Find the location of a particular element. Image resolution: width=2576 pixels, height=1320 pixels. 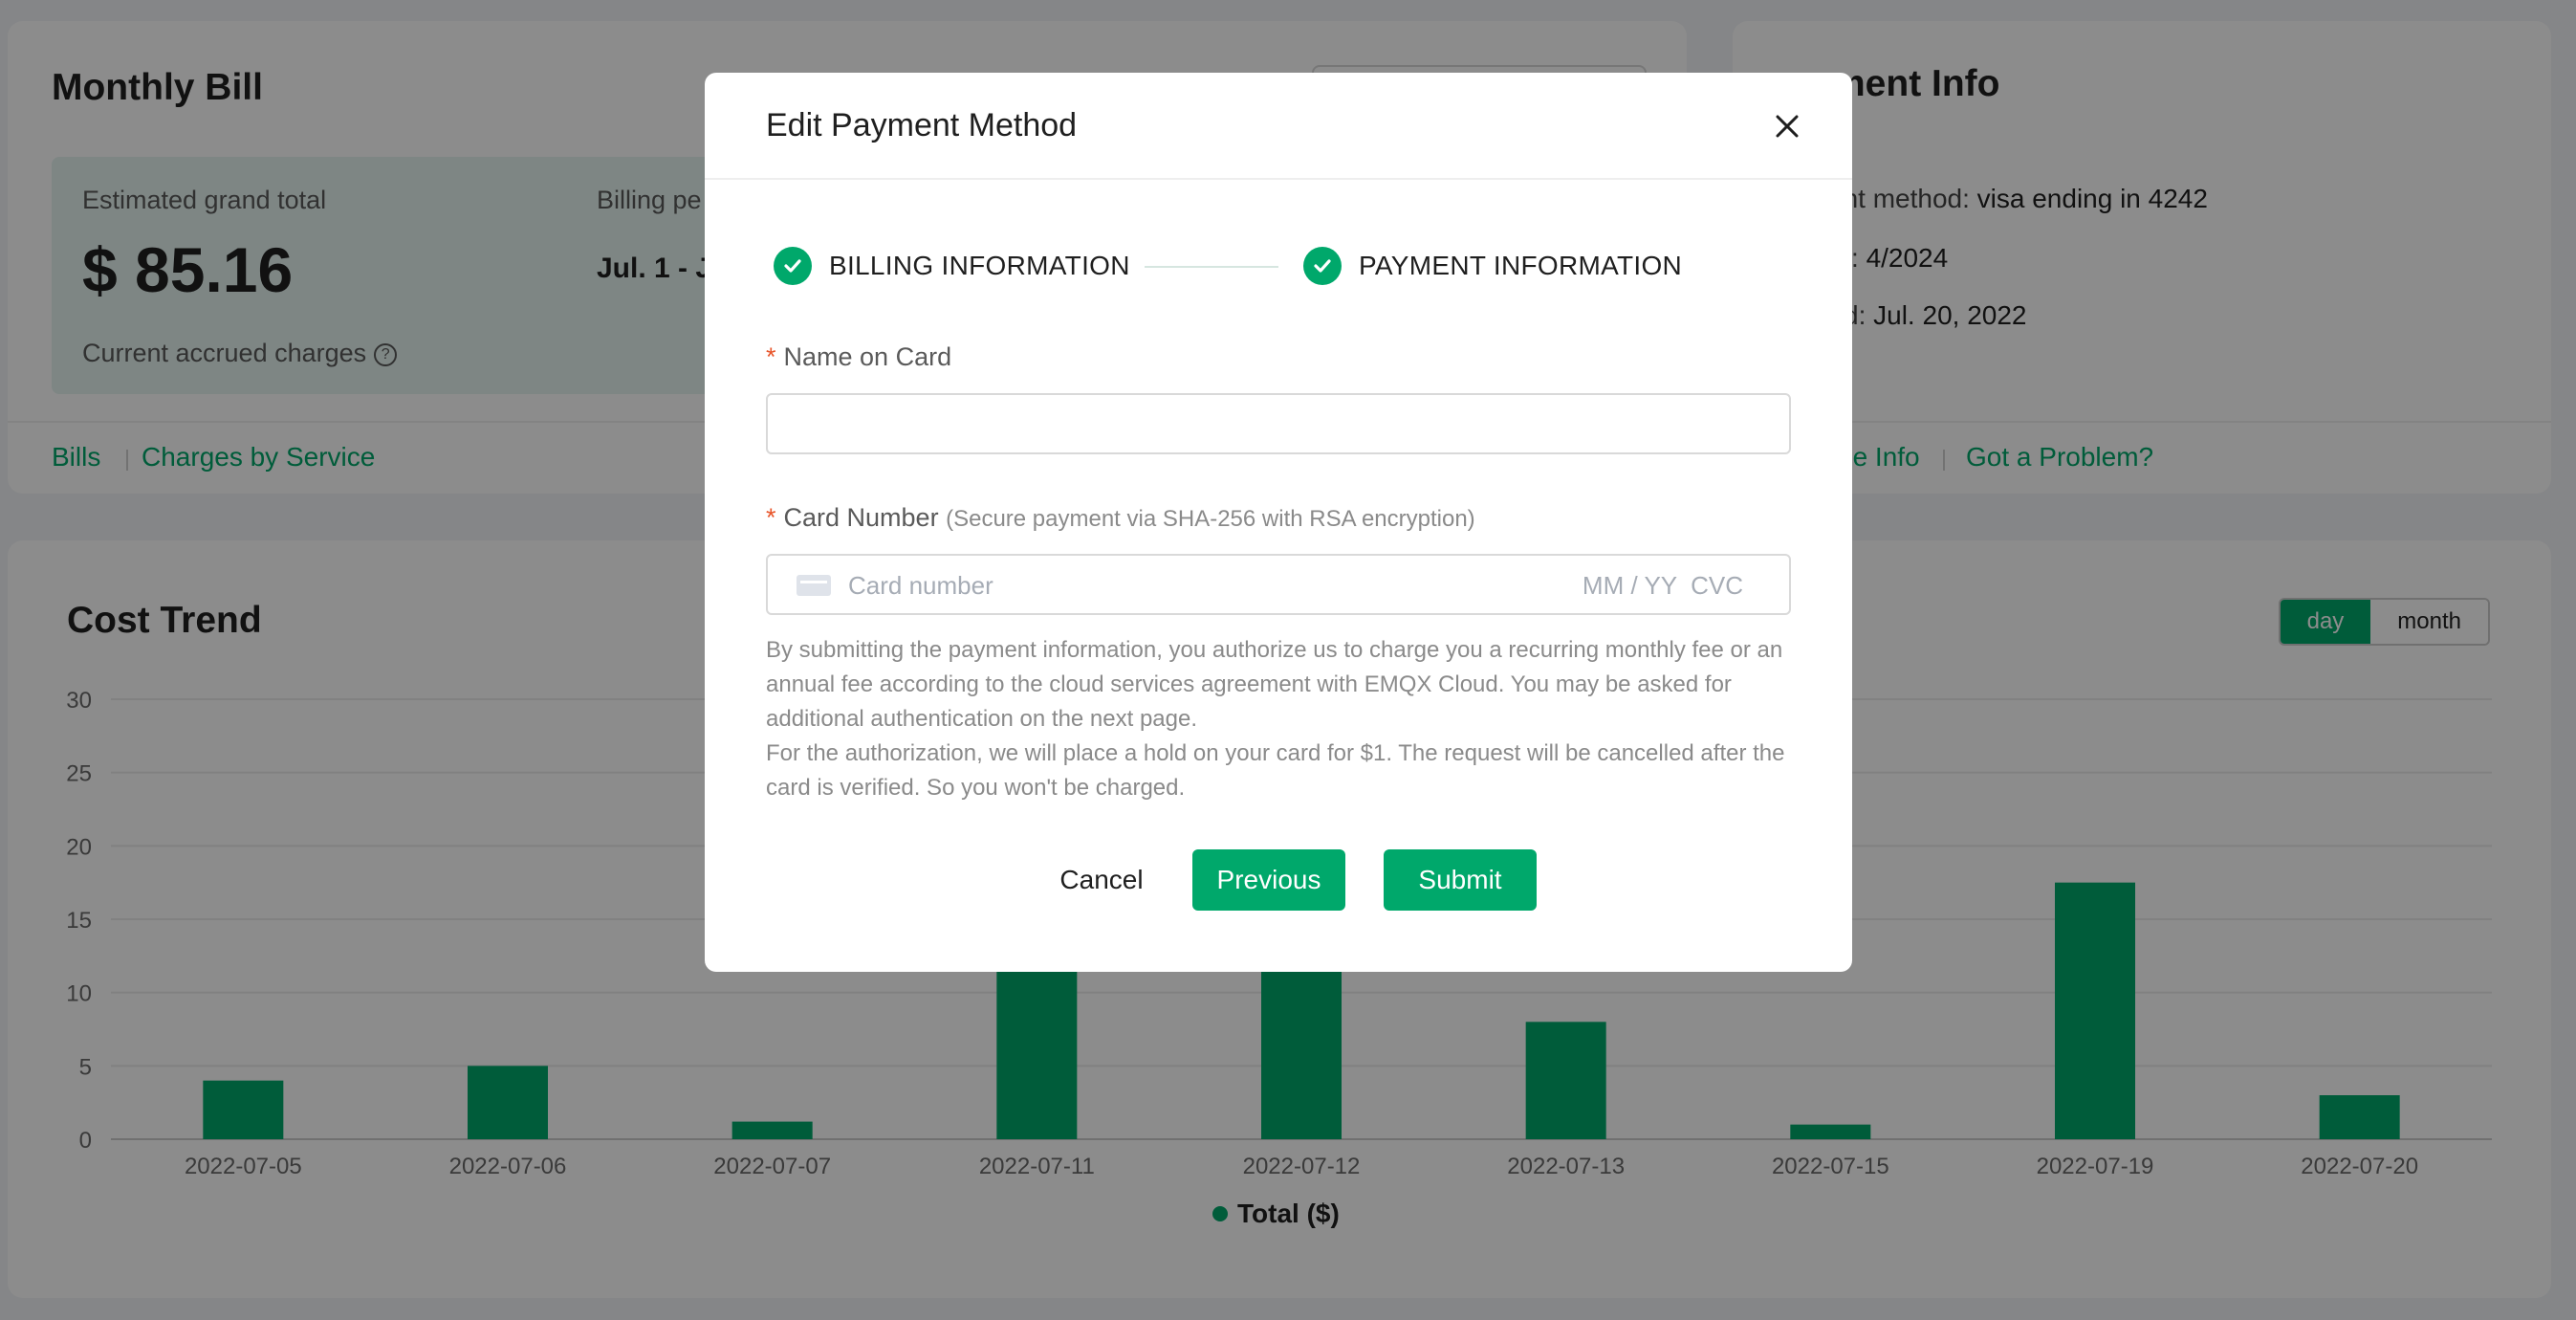

previous-button: Previous is located at coordinates (1268, 880).